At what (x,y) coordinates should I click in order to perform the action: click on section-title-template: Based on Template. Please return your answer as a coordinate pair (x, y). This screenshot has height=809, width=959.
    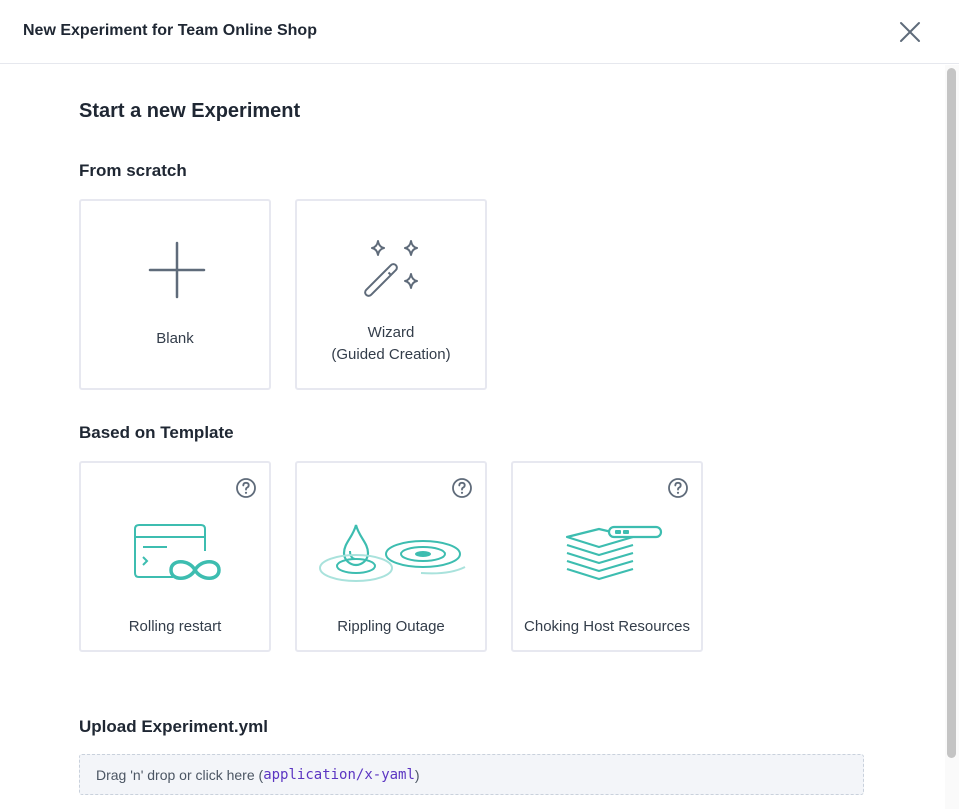
    Looking at the image, I should click on (156, 432).